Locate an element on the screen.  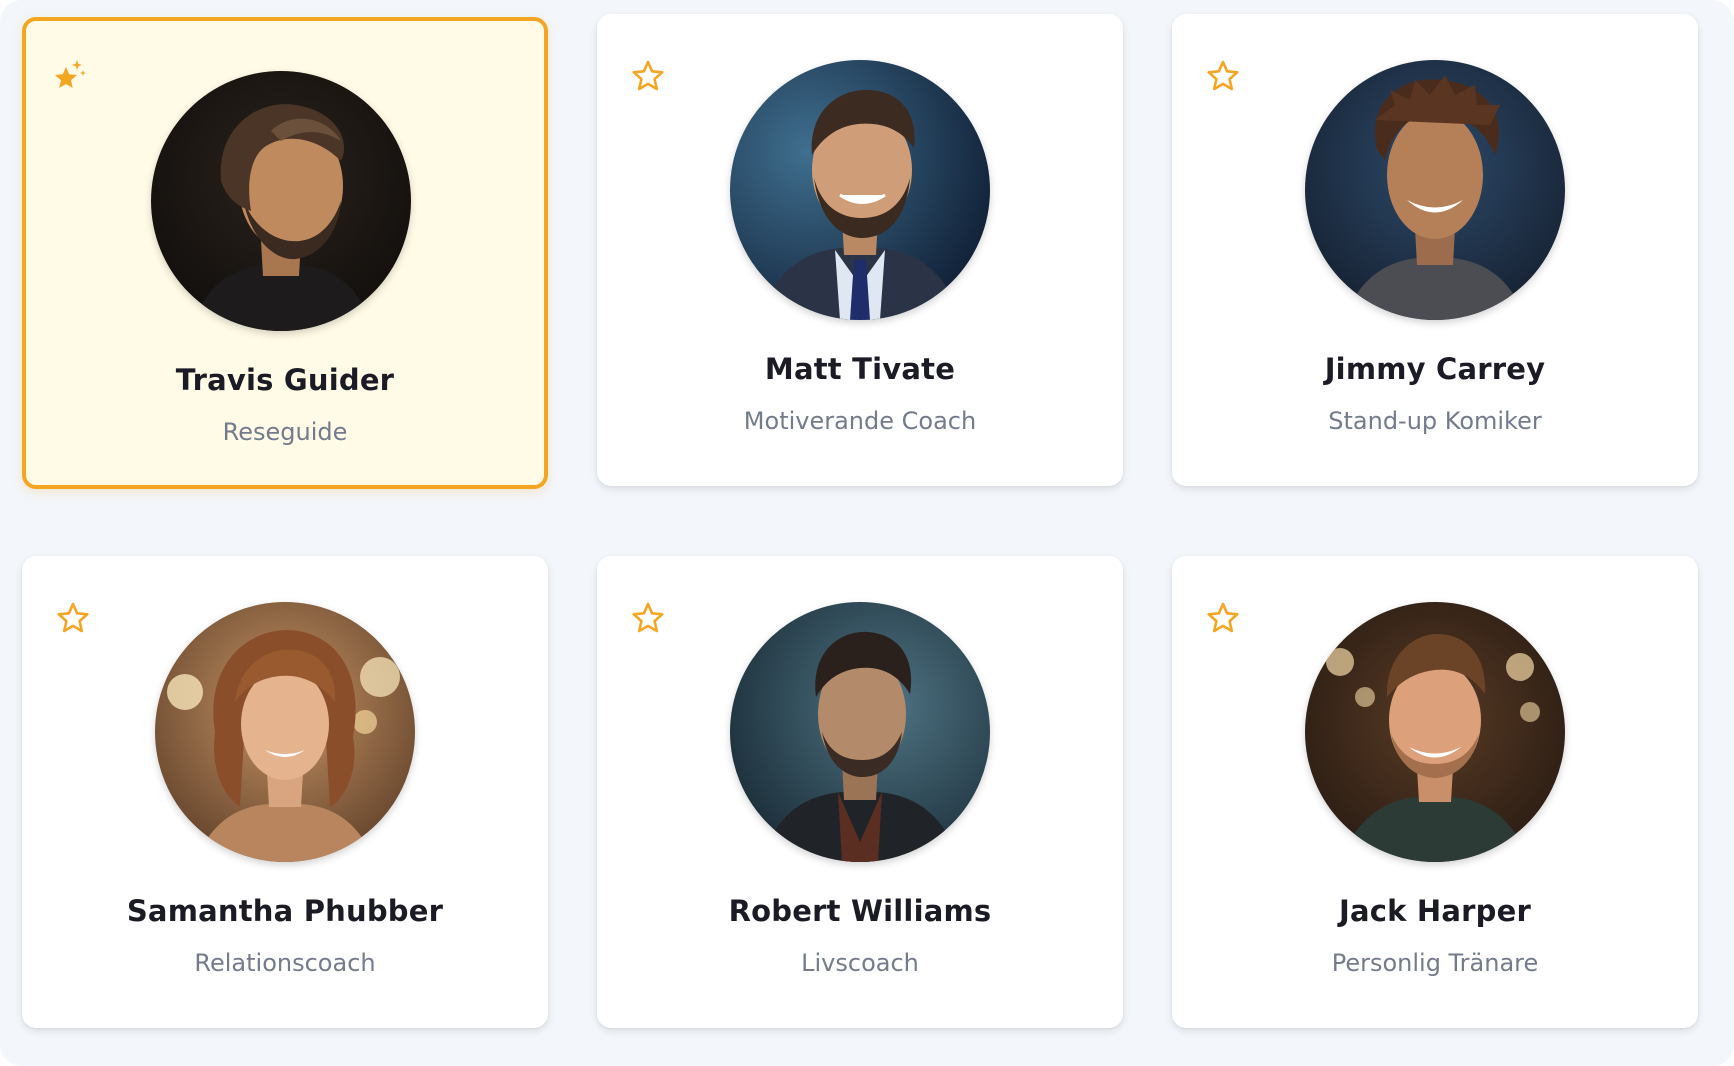
avatar-jack-harper is located at coordinates (1435, 732).